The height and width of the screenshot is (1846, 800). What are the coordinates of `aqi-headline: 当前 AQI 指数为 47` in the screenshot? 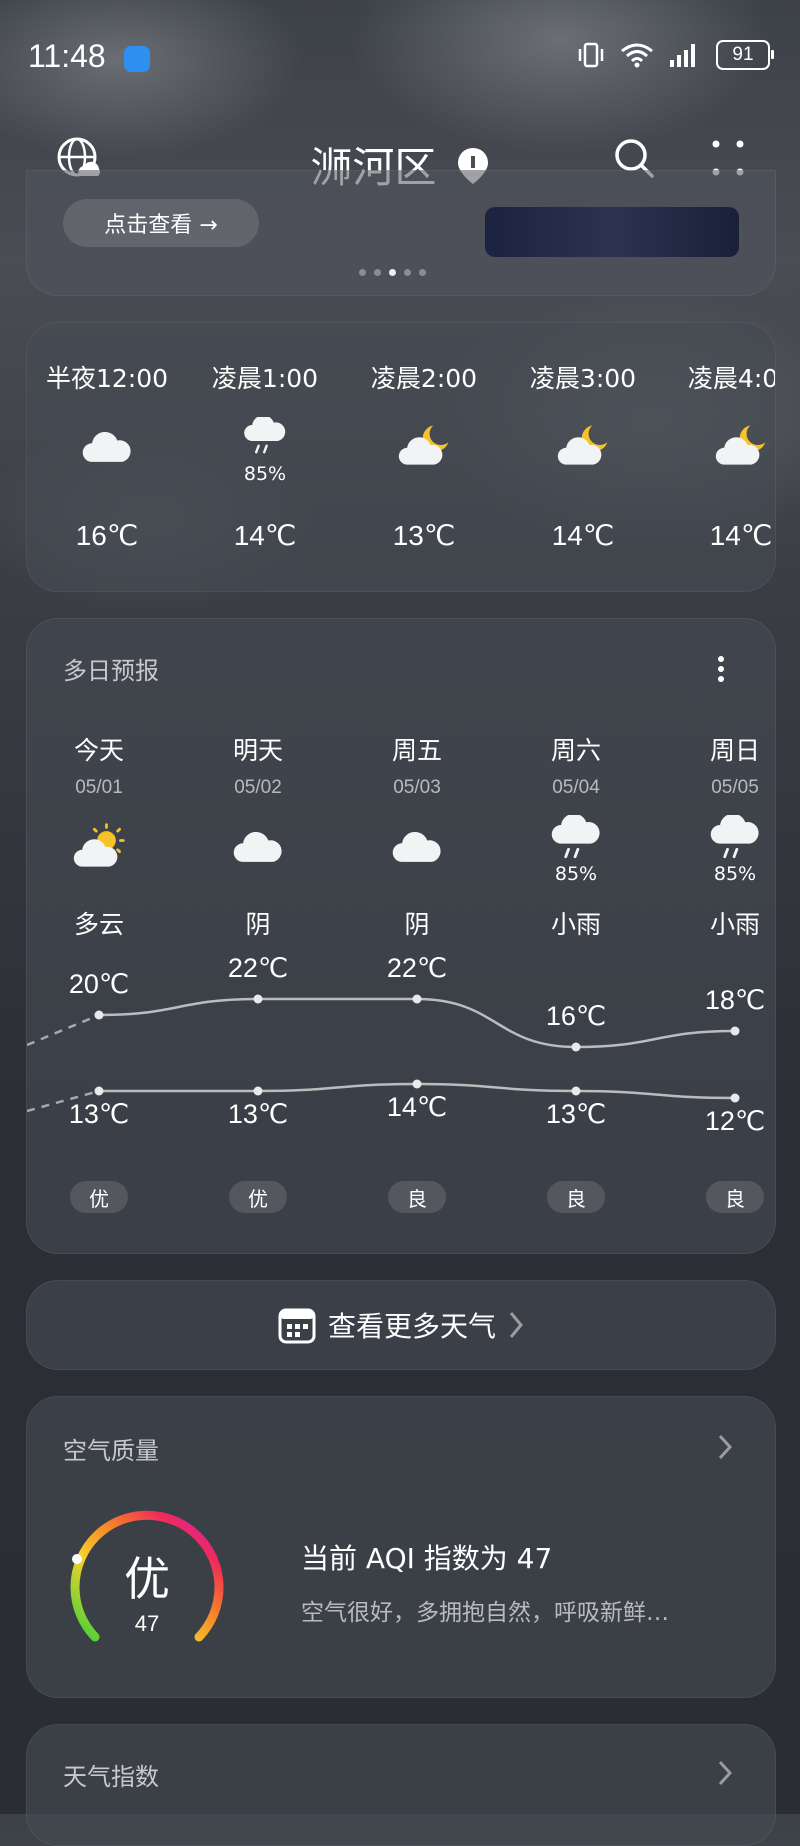 It's located at (427, 1558).